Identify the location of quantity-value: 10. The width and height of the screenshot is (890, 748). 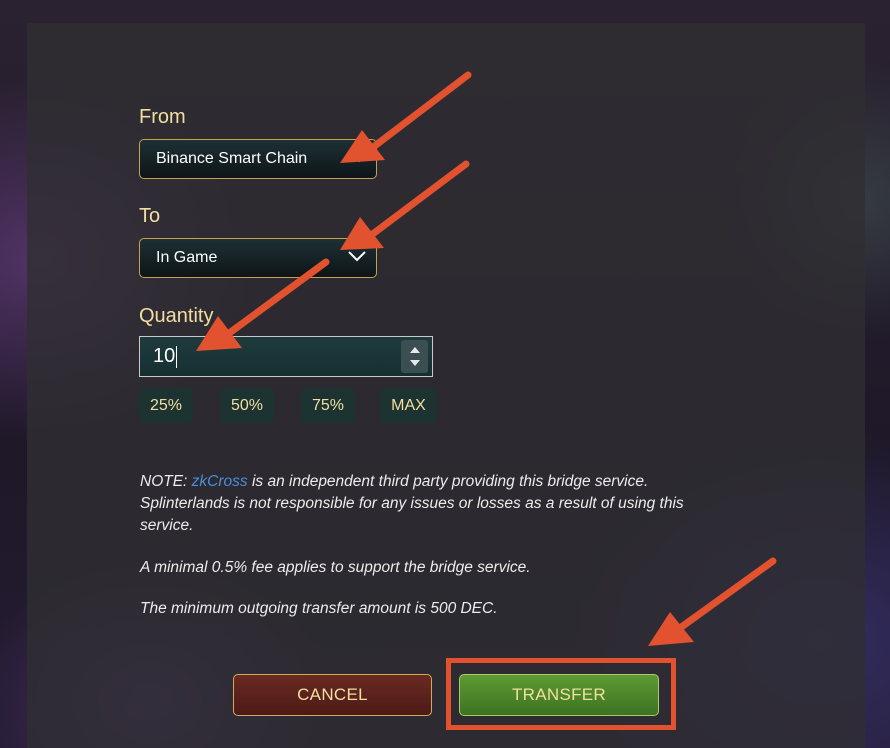
(164, 356).